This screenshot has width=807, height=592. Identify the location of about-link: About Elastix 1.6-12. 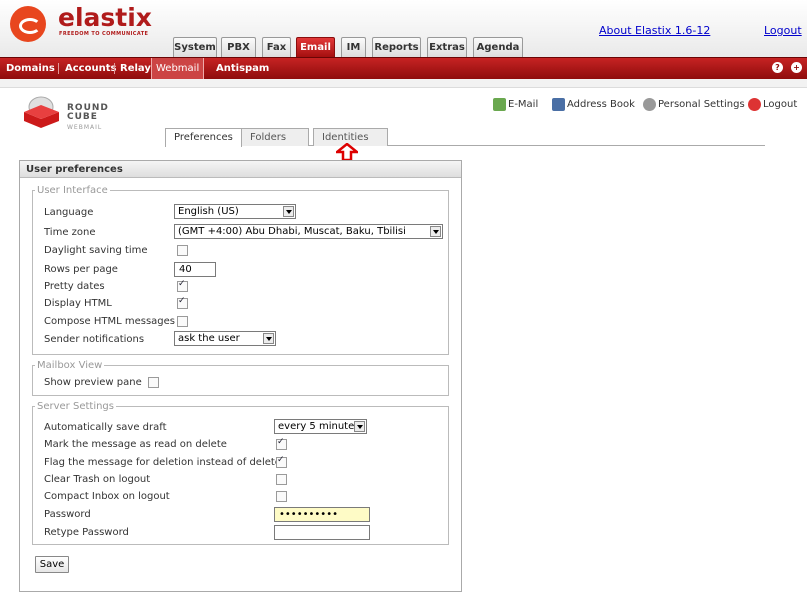
(654, 30).